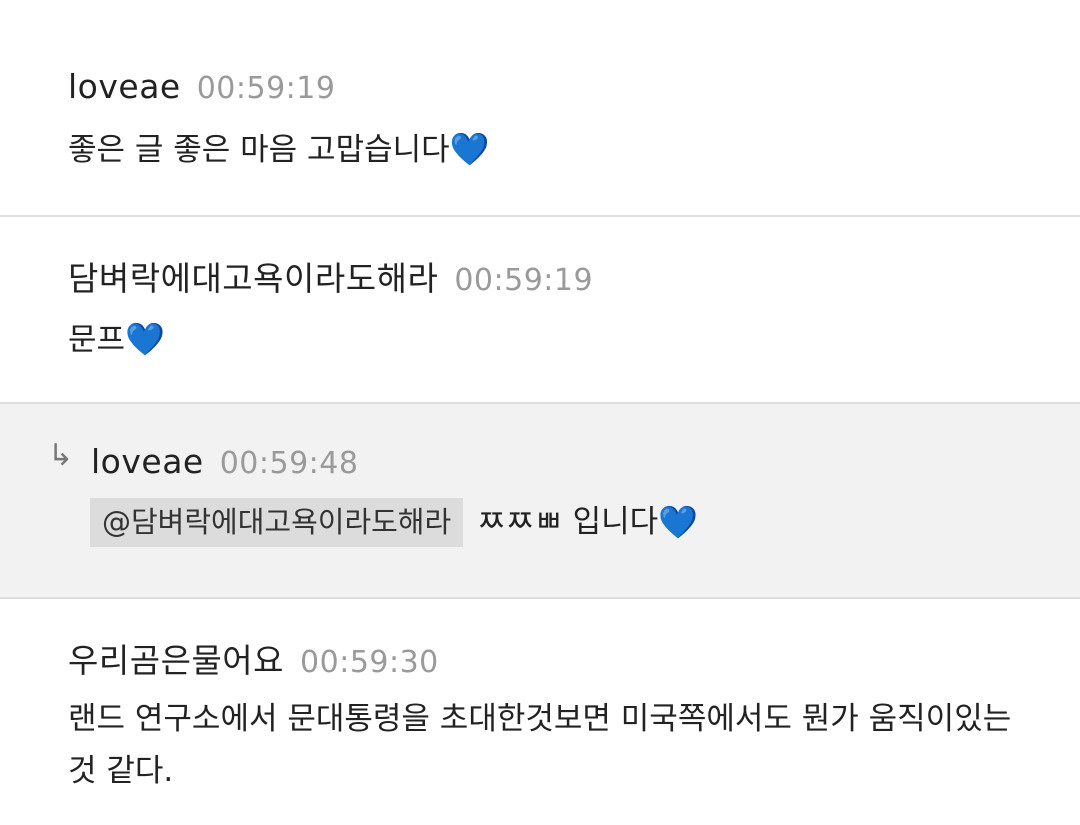 Image resolution: width=1080 pixels, height=825 pixels. Describe the element at coordinates (369, 662) in the screenshot. I see `comment-timestamp: 00:59:30` at that location.